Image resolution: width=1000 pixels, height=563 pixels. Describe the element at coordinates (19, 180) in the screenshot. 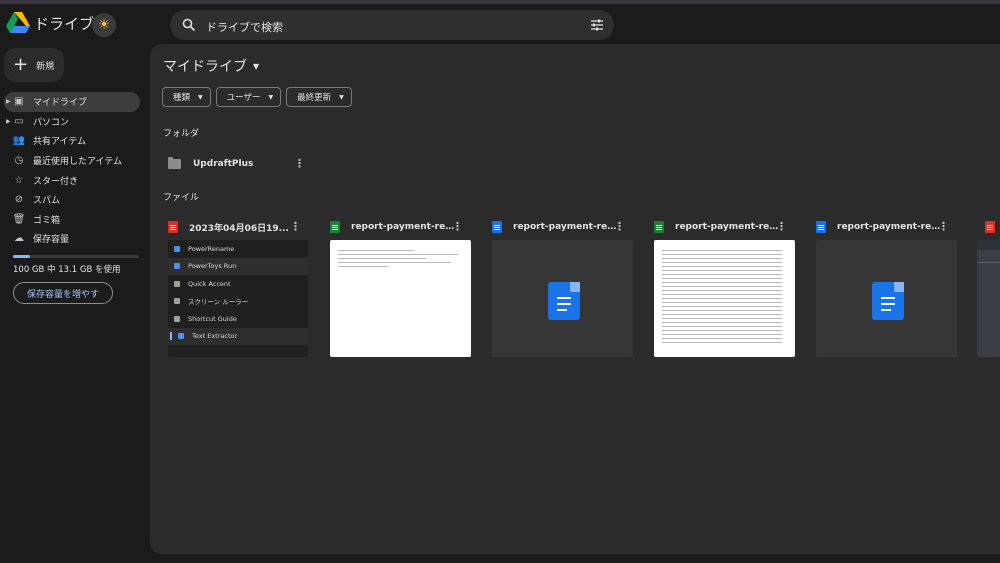

I see `star-icon: ☆` at that location.